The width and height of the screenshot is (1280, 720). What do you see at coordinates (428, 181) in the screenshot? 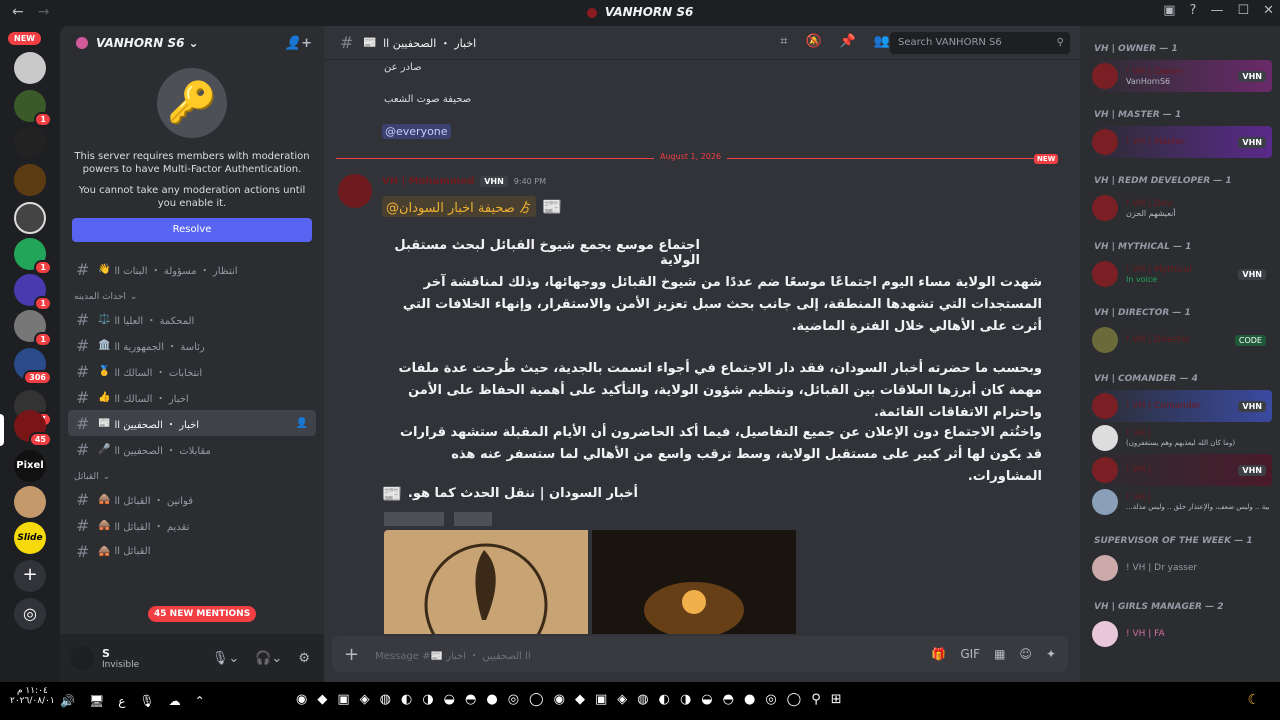
I see `message-author: VH | Mohammed` at bounding box center [428, 181].